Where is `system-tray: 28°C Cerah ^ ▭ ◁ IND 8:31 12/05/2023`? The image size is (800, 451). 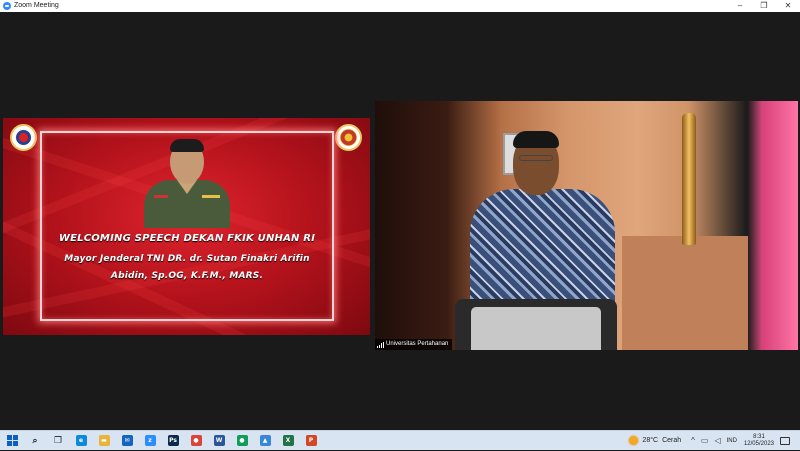
system-tray: 28°C Cerah ^ ▭ ◁ IND 8:31 12/05/2023 is located at coordinates (714, 441).